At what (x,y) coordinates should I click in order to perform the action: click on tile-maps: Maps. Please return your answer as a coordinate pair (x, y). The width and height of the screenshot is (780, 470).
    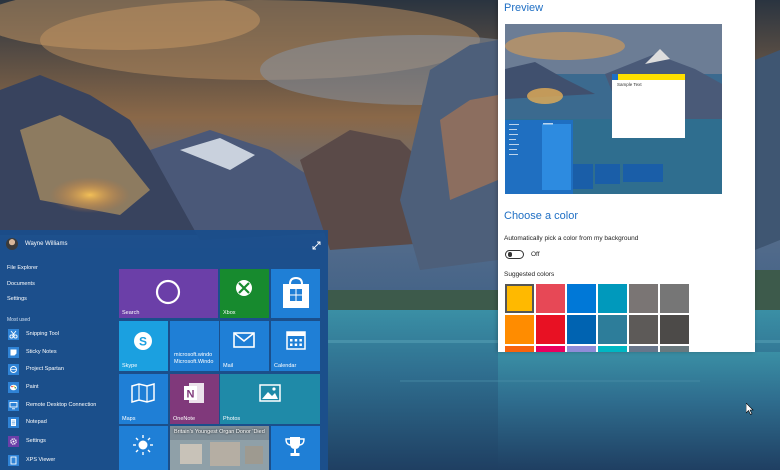
    Looking at the image, I should click on (143, 399).